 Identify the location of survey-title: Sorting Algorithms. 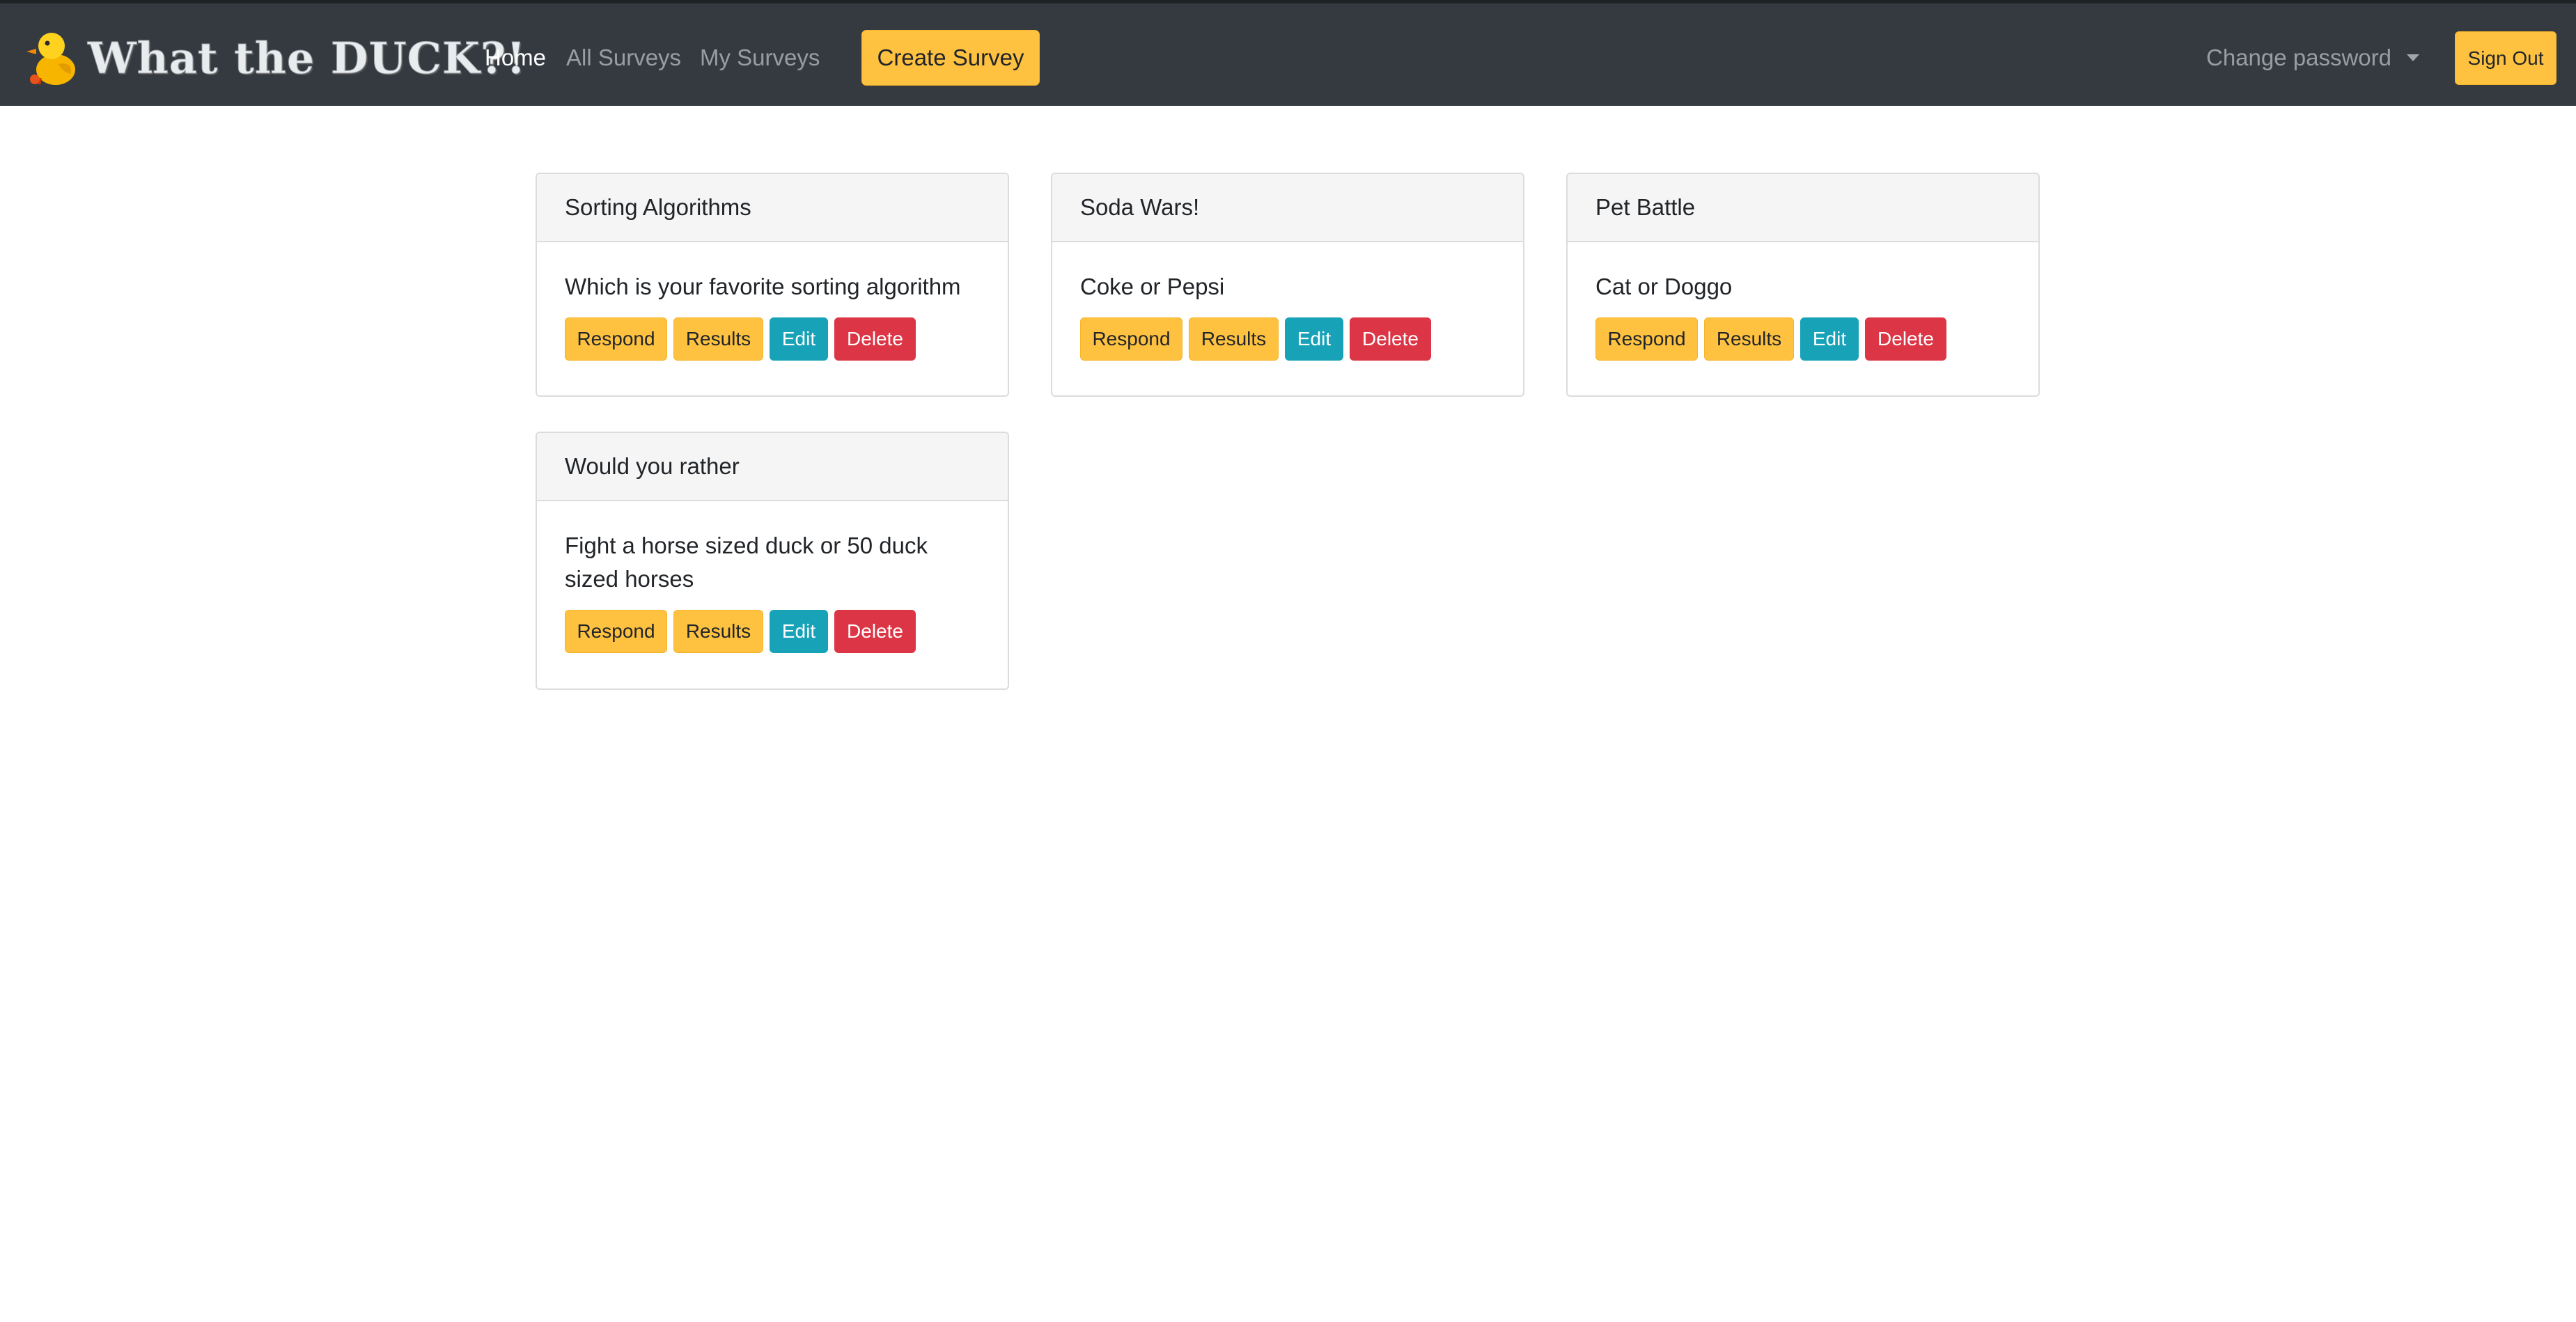
(772, 208).